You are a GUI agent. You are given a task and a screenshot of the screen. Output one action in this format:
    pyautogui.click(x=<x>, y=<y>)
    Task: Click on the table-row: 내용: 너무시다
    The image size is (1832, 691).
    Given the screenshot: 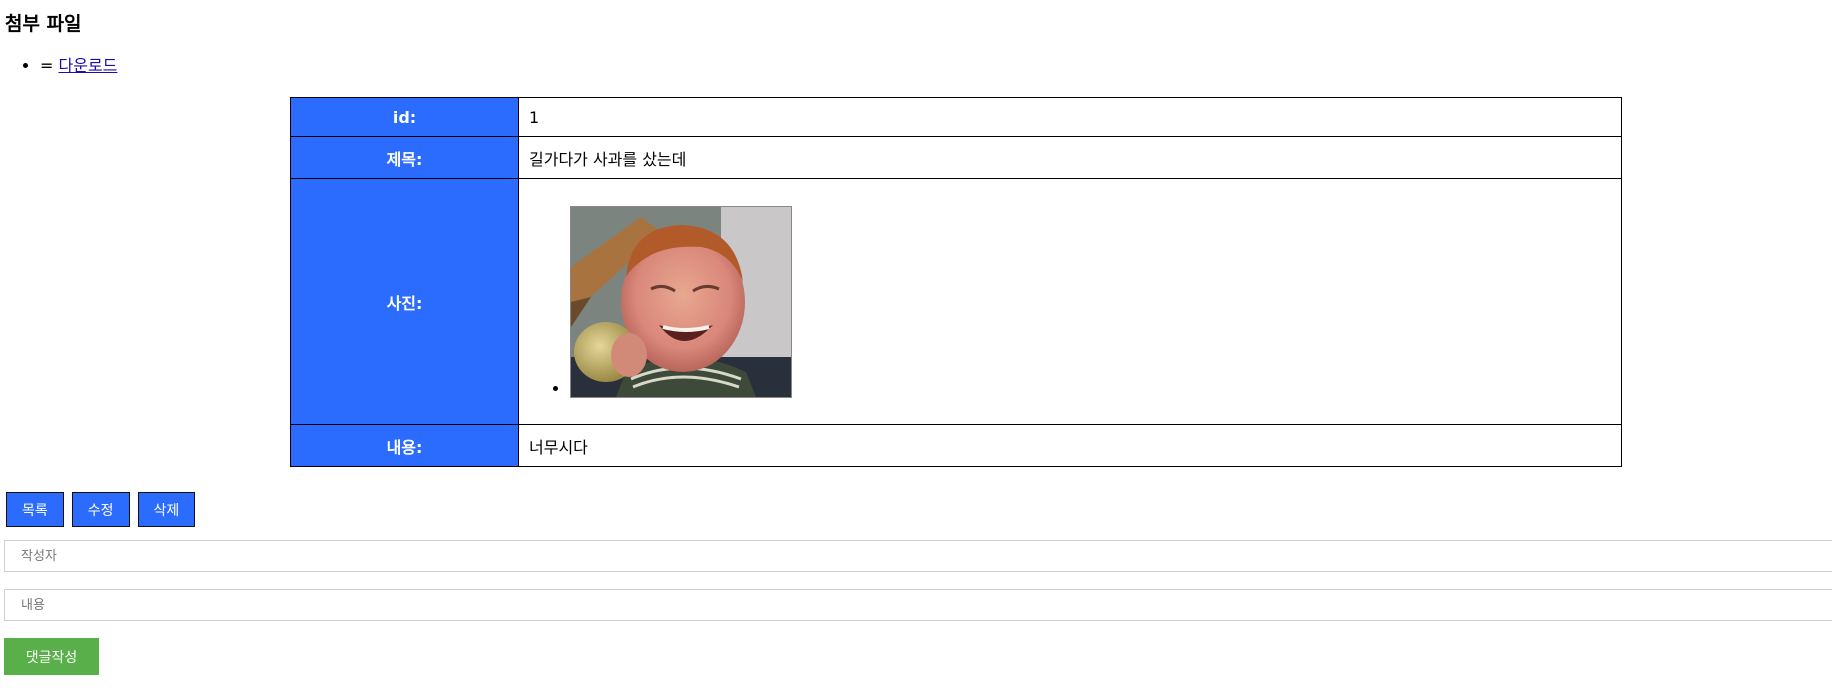 What is the action you would take?
    pyautogui.click(x=956, y=445)
    